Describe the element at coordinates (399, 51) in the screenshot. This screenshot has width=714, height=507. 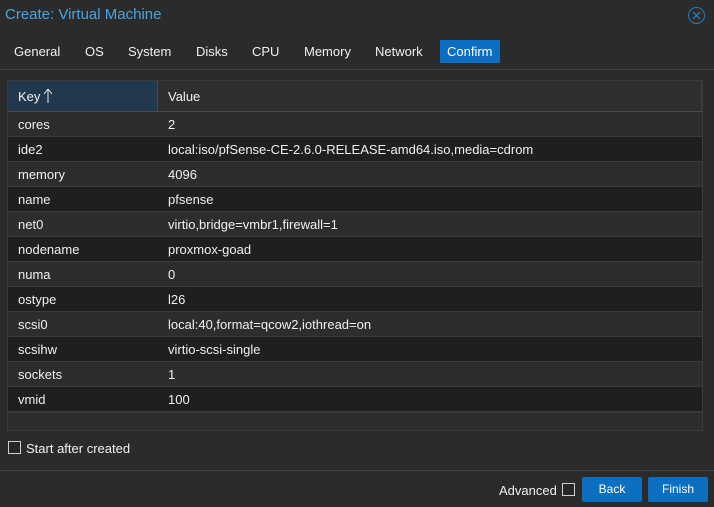
I see `tab-network: Network` at that location.